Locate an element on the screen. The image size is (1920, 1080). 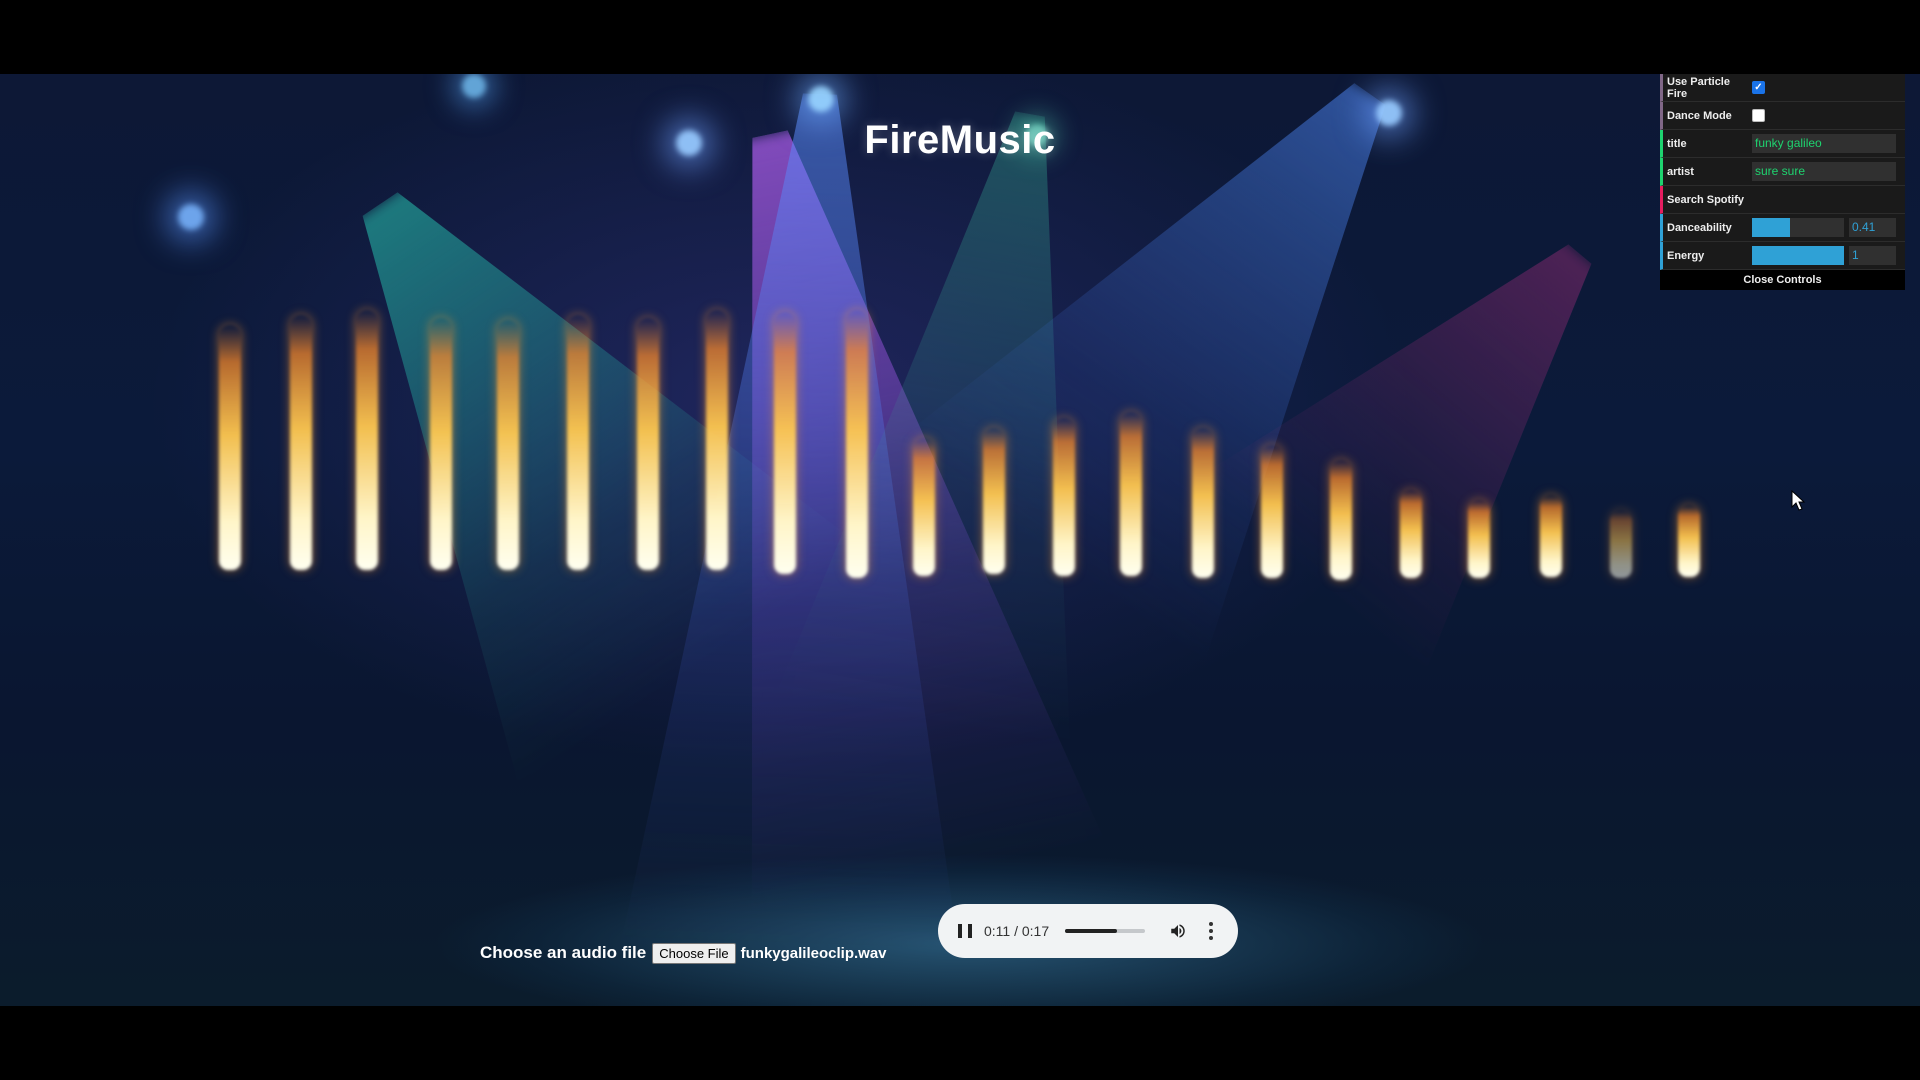
danceability-value: 0.41 is located at coordinates (1872, 227).